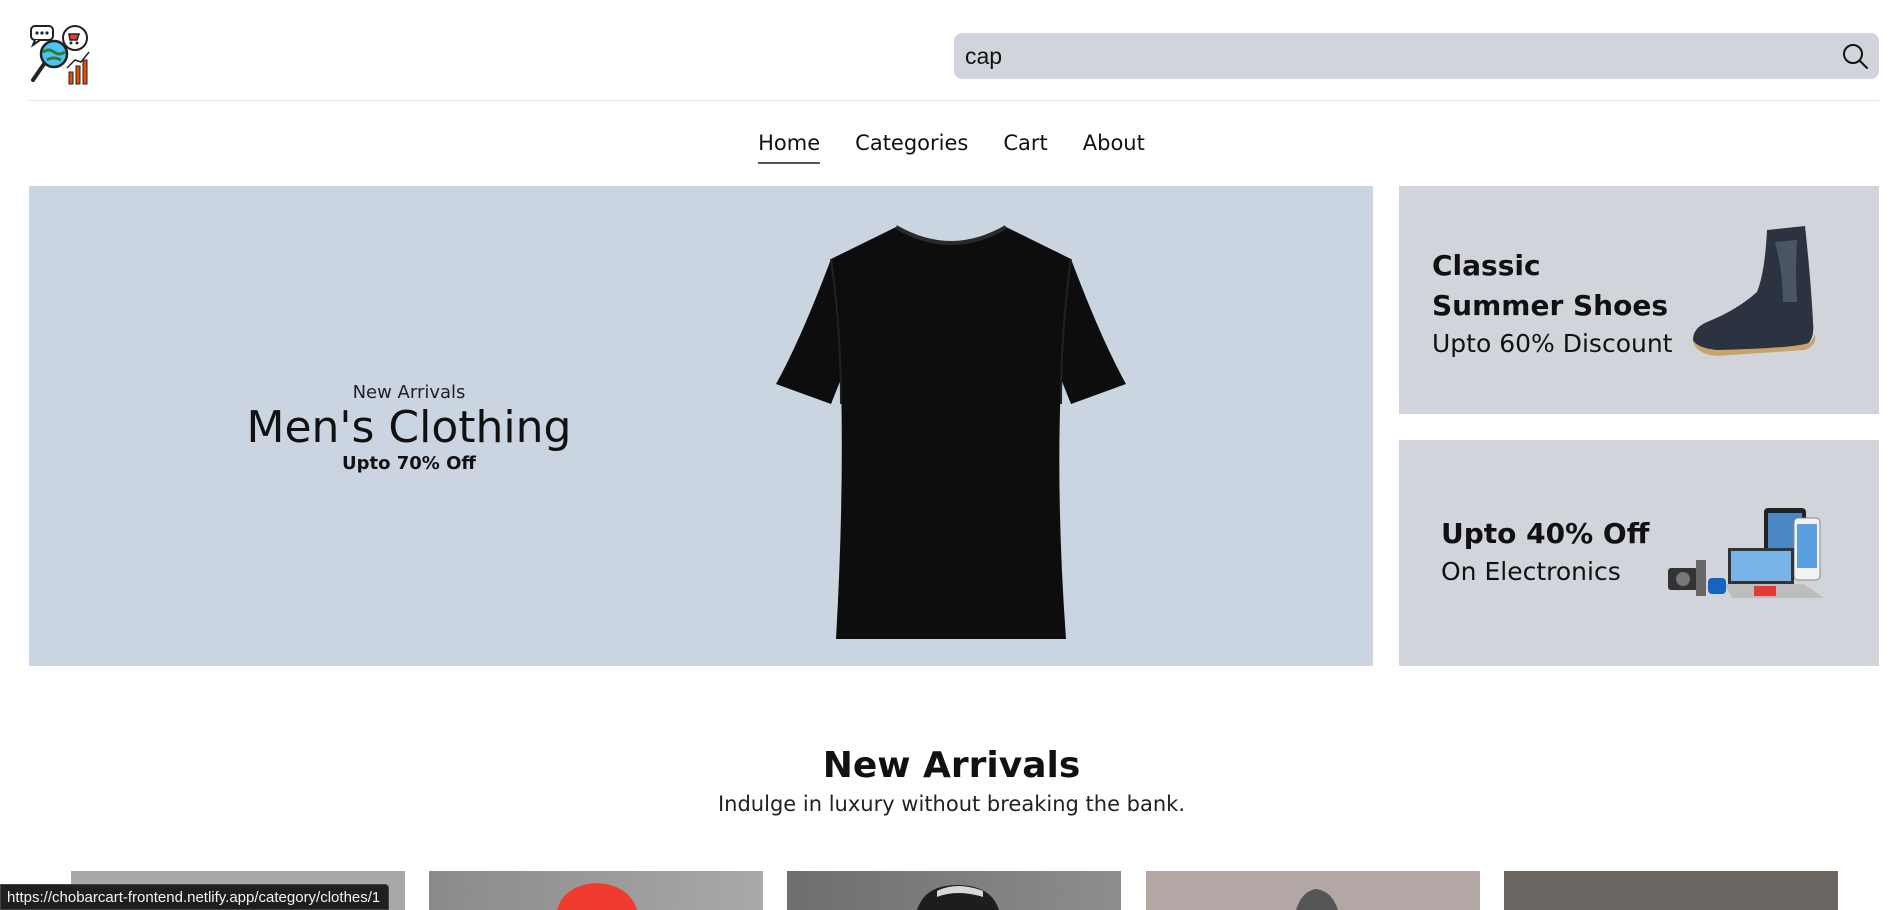  Describe the element at coordinates (409, 463) in the screenshot. I see `hero-offer: Upto 70% Off` at that location.